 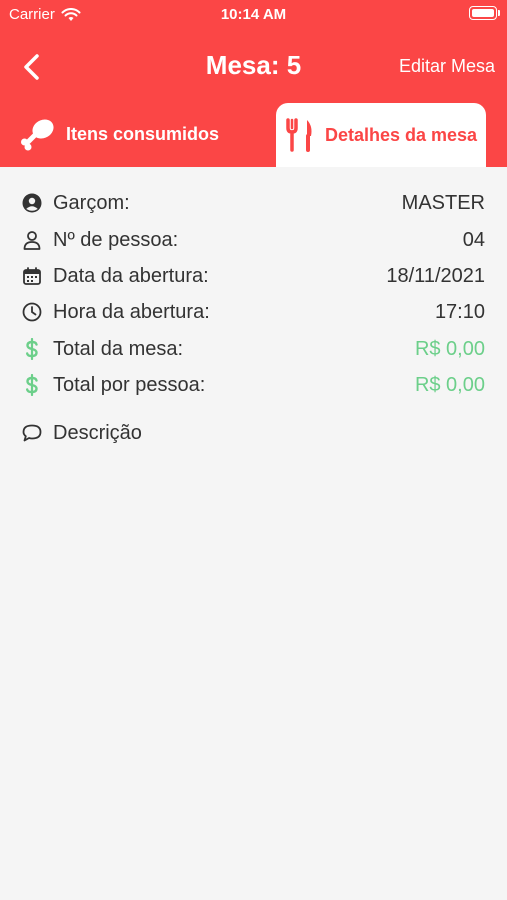 I want to click on per-person-total-row: Total por pessoa: R$ 0,00, so click(x=252, y=385).